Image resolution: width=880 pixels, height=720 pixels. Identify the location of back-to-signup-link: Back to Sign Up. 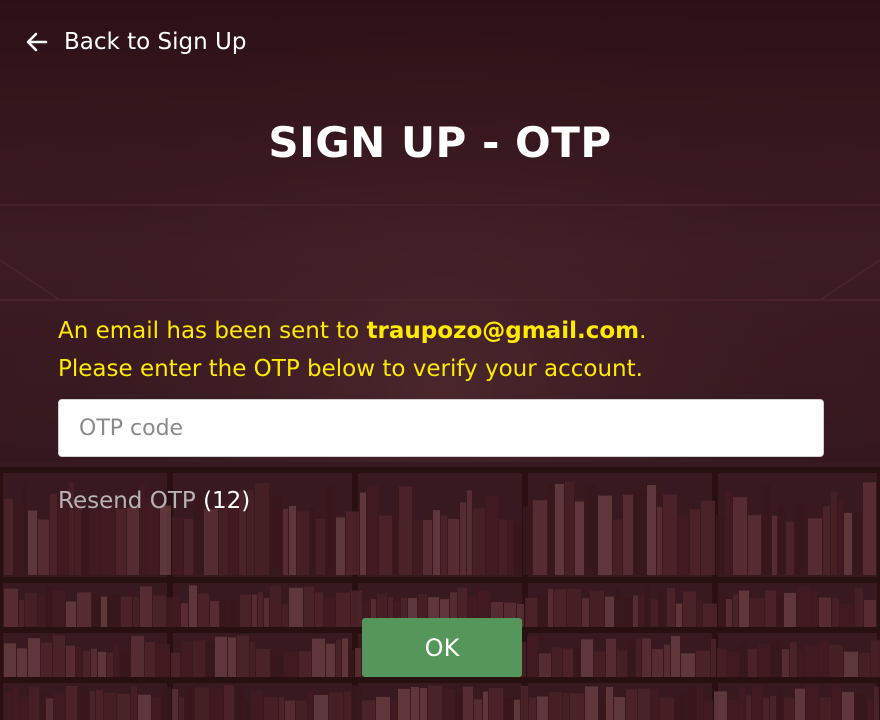
(135, 42).